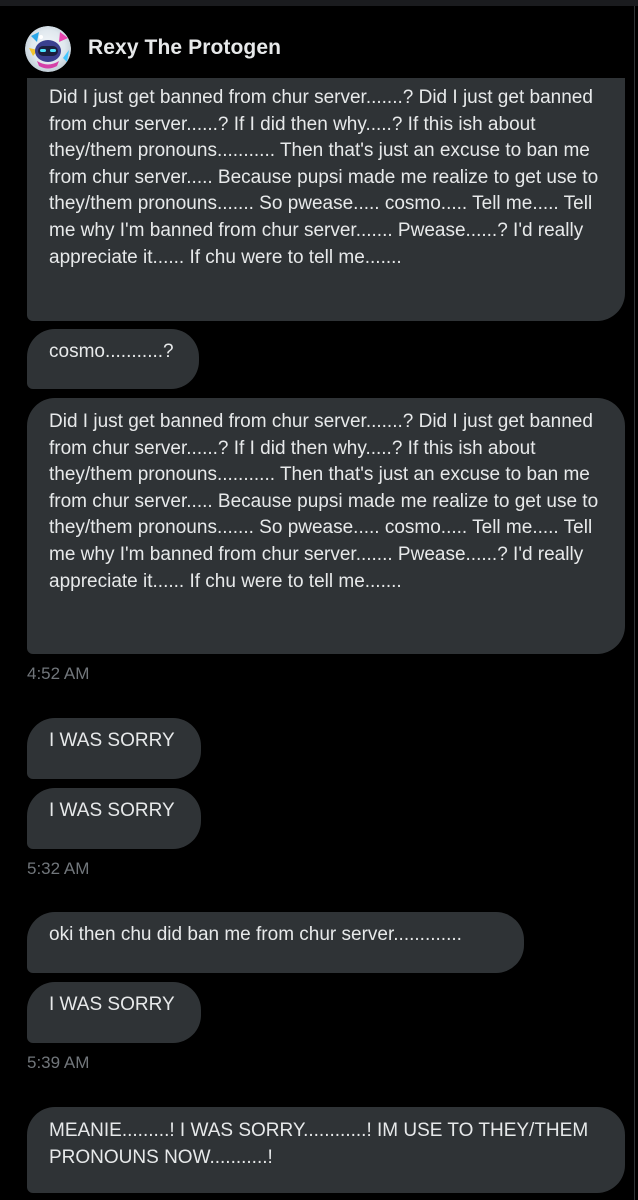  I want to click on message-timestamp: 5:32 AM, so click(58, 868).